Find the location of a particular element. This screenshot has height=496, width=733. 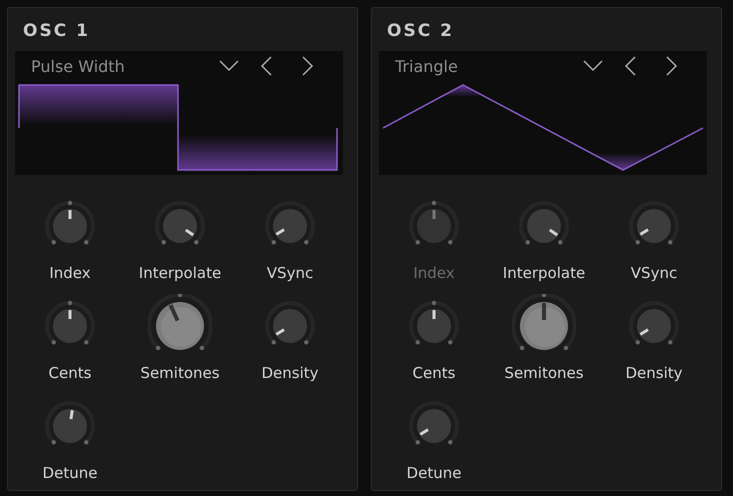

panel-title: OSC 2 is located at coordinates (420, 31).